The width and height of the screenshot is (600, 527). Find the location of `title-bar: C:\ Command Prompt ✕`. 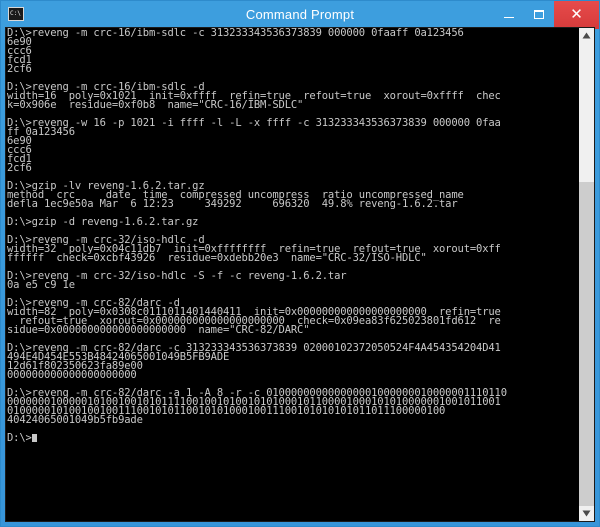

title-bar: C:\ Command Prompt ✕ is located at coordinates (300, 15).